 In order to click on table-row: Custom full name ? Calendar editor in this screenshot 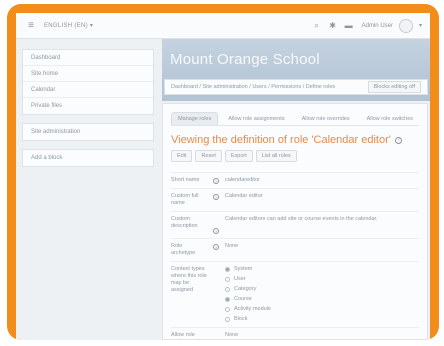, I will do `click(295, 199)`.